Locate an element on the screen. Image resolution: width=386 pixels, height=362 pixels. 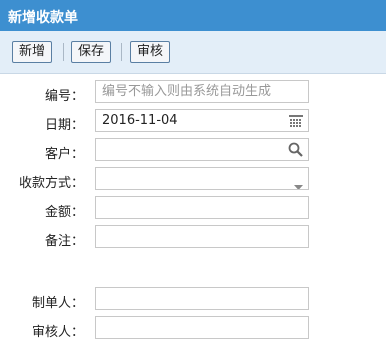
creator-label: 制单人： is located at coordinates (57, 303).